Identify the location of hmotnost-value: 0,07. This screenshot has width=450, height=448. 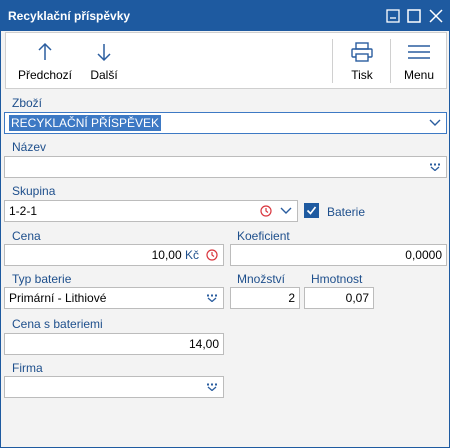
(357, 298).